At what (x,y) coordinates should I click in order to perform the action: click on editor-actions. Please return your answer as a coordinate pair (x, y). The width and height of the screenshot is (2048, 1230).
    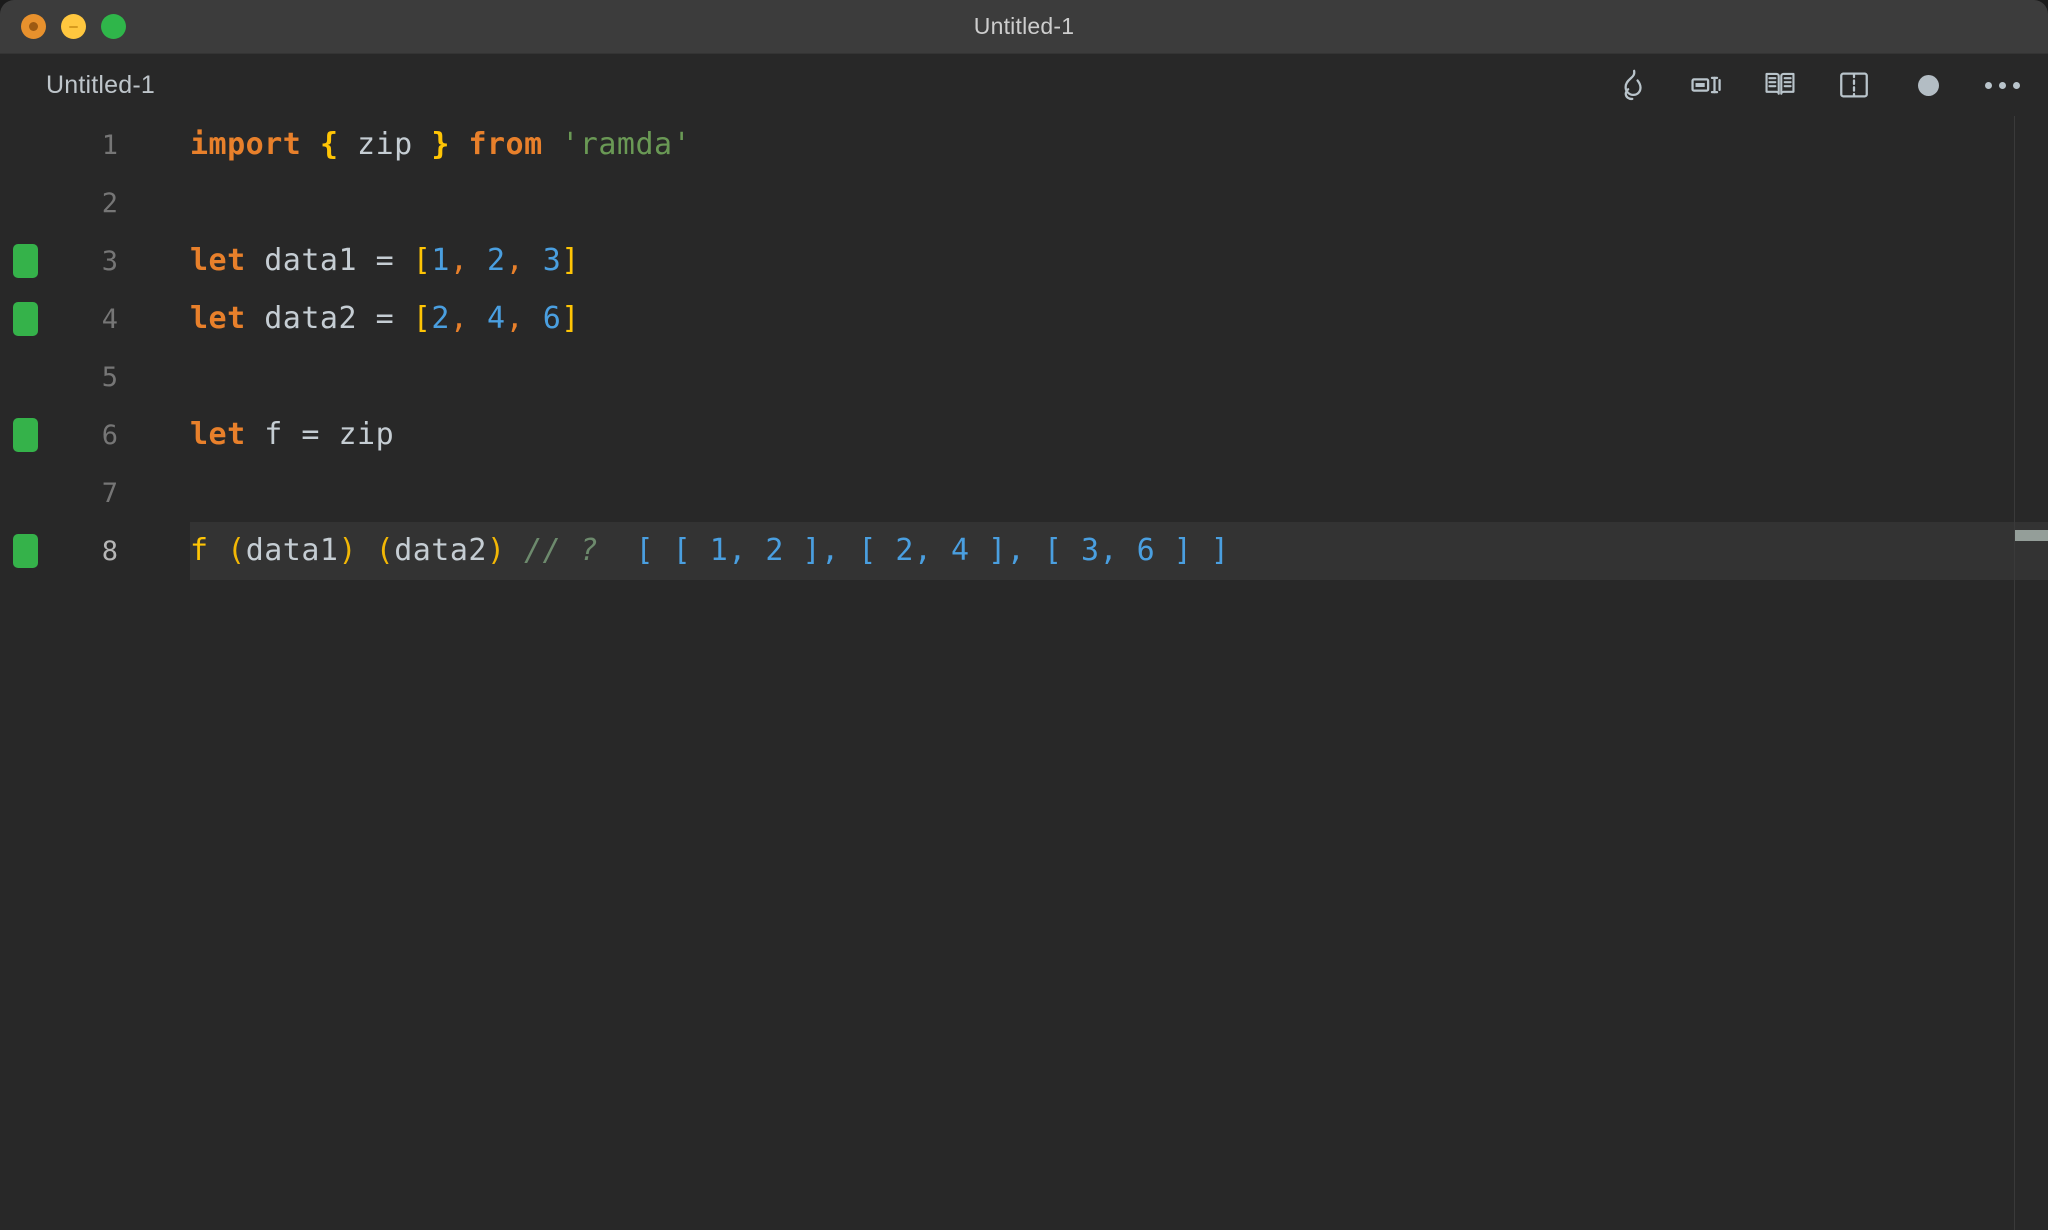
    Looking at the image, I should click on (1817, 85).